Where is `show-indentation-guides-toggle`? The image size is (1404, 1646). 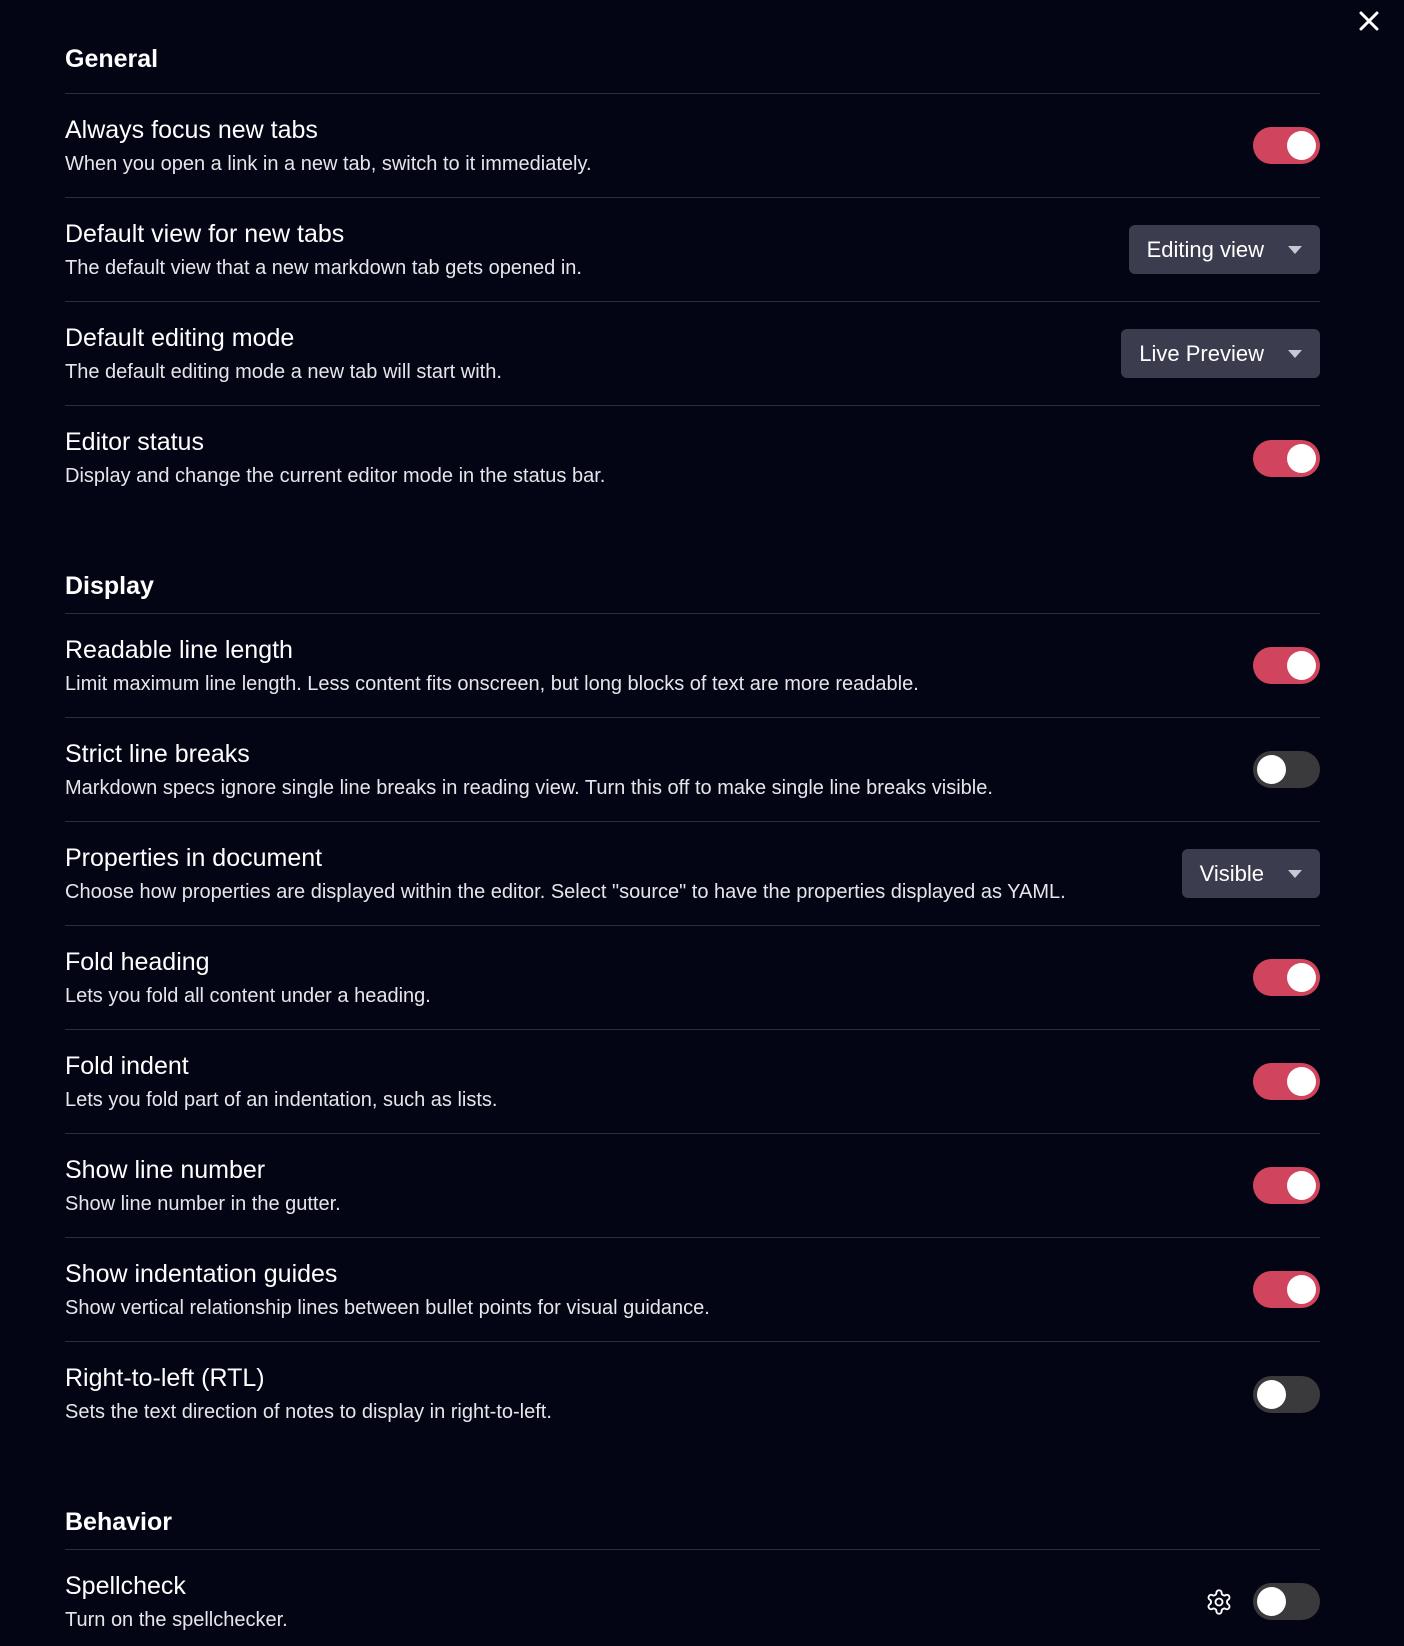
show-indentation-guides-toggle is located at coordinates (1286, 1289).